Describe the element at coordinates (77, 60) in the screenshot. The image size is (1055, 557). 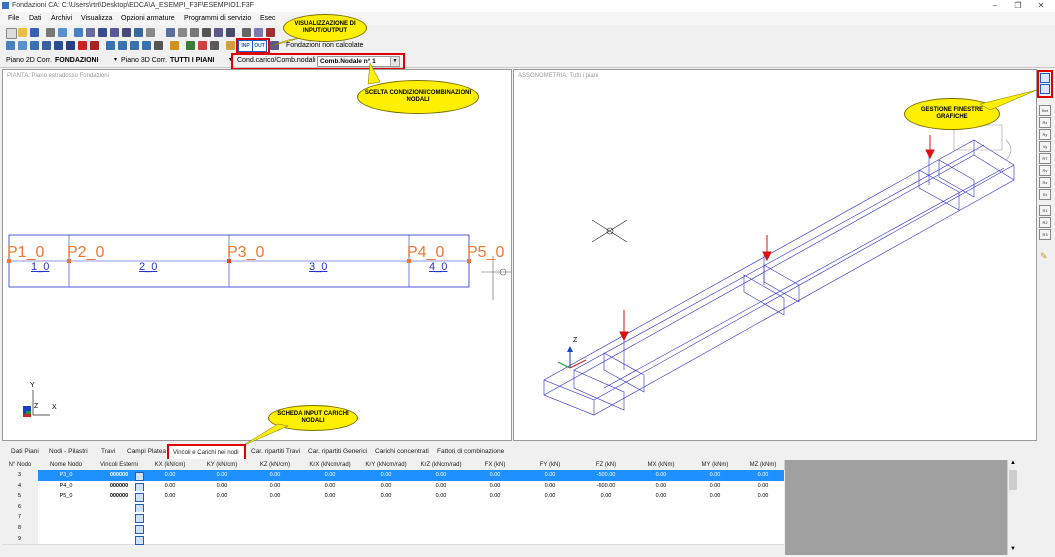
I see `piano2d-select: FONDAZIONI` at that location.